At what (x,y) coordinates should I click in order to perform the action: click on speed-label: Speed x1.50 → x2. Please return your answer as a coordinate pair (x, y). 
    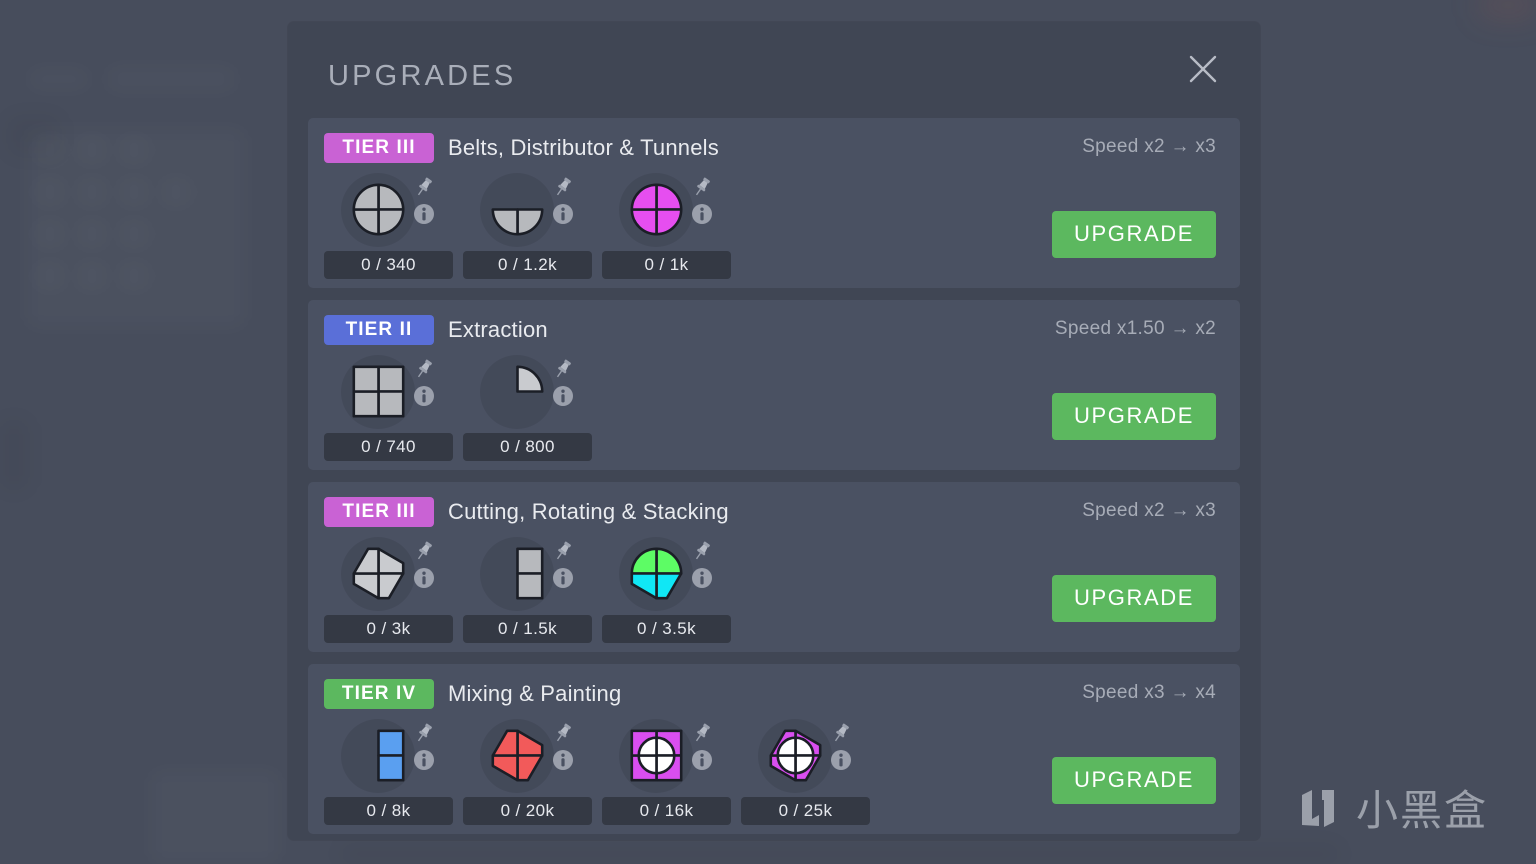
    Looking at the image, I should click on (1135, 328).